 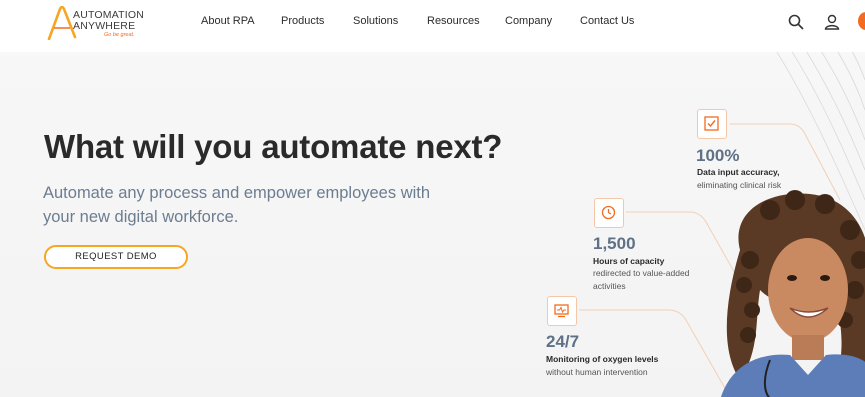 I want to click on stat-1-label: Data input accuracy,, so click(x=738, y=172).